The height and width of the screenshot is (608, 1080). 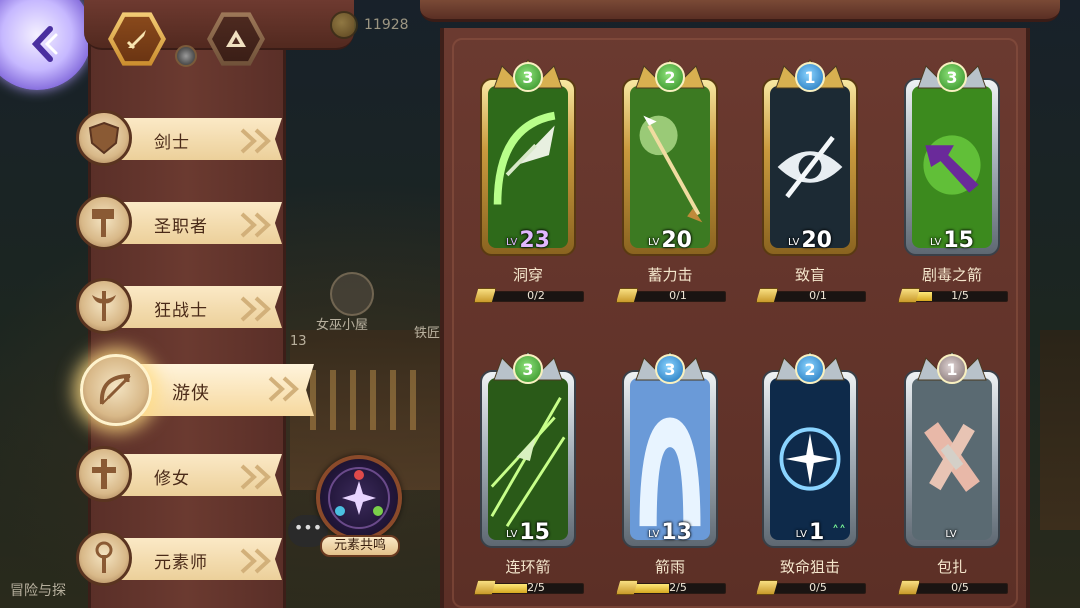 What do you see at coordinates (670, 470) in the screenshot?
I see `skill-card: 3 LV13 箭雨 2/5` at bounding box center [670, 470].